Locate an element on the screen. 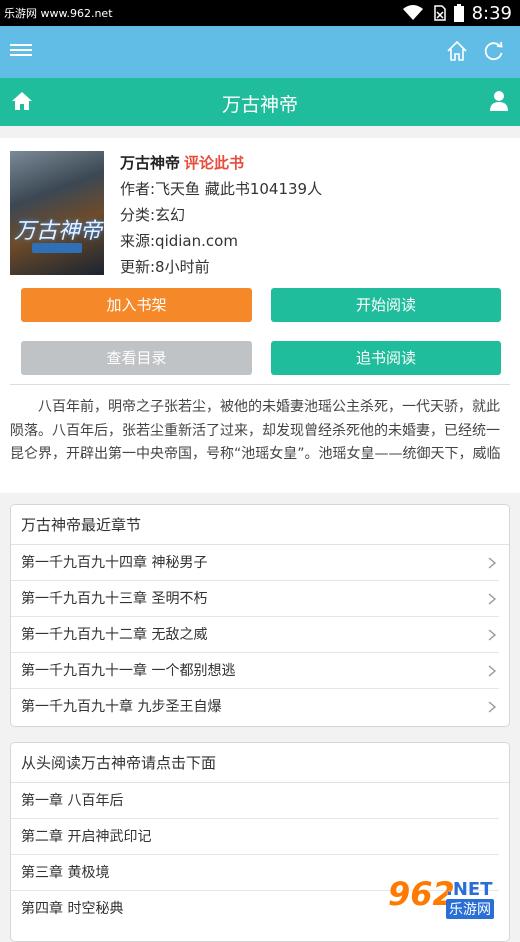 Image resolution: width=520 pixels, height=942 pixels. chapter-title: 第一千九百九十章 九步圣王自爆 is located at coordinates (121, 707).